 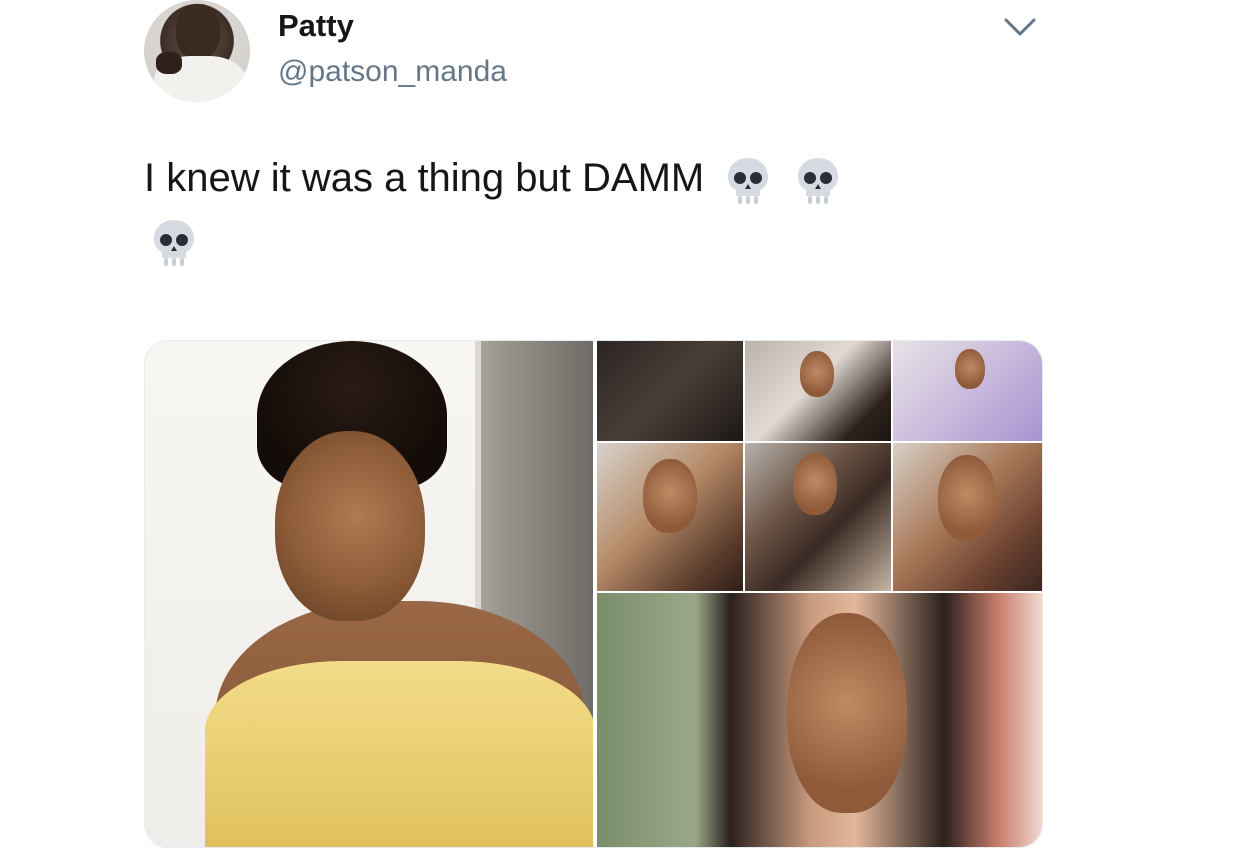 What do you see at coordinates (399, 754) in the screenshot?
I see `photo-subject-top` at bounding box center [399, 754].